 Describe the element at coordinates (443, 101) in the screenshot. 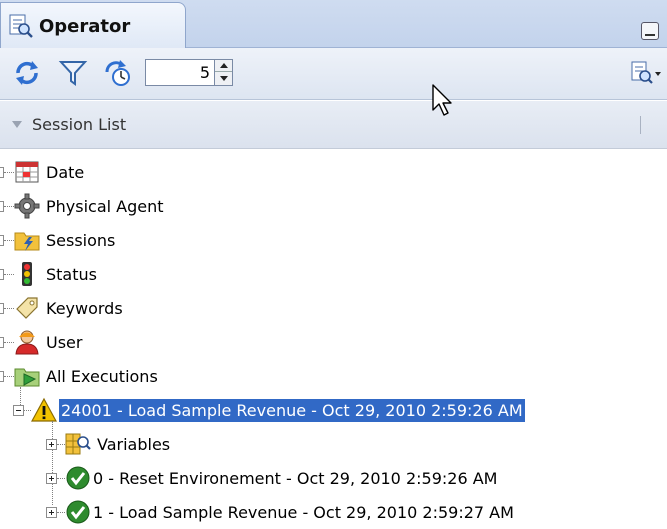

I see `mouse-pointer-icon` at that location.